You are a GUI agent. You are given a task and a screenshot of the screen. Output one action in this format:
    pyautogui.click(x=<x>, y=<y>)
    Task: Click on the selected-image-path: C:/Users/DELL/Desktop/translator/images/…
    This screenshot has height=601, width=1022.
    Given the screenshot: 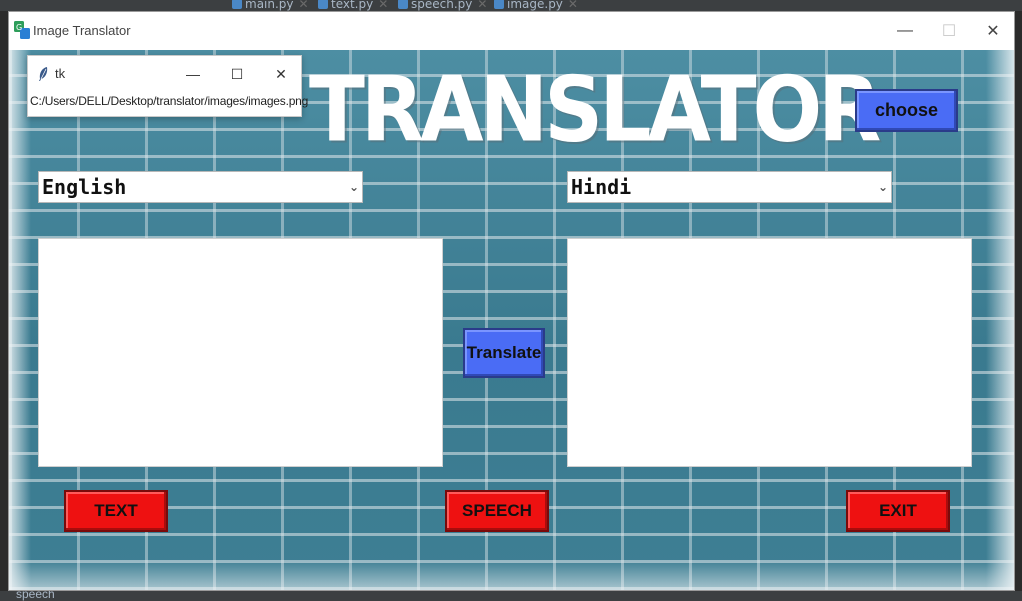 What is the action you would take?
    pyautogui.click(x=169, y=101)
    